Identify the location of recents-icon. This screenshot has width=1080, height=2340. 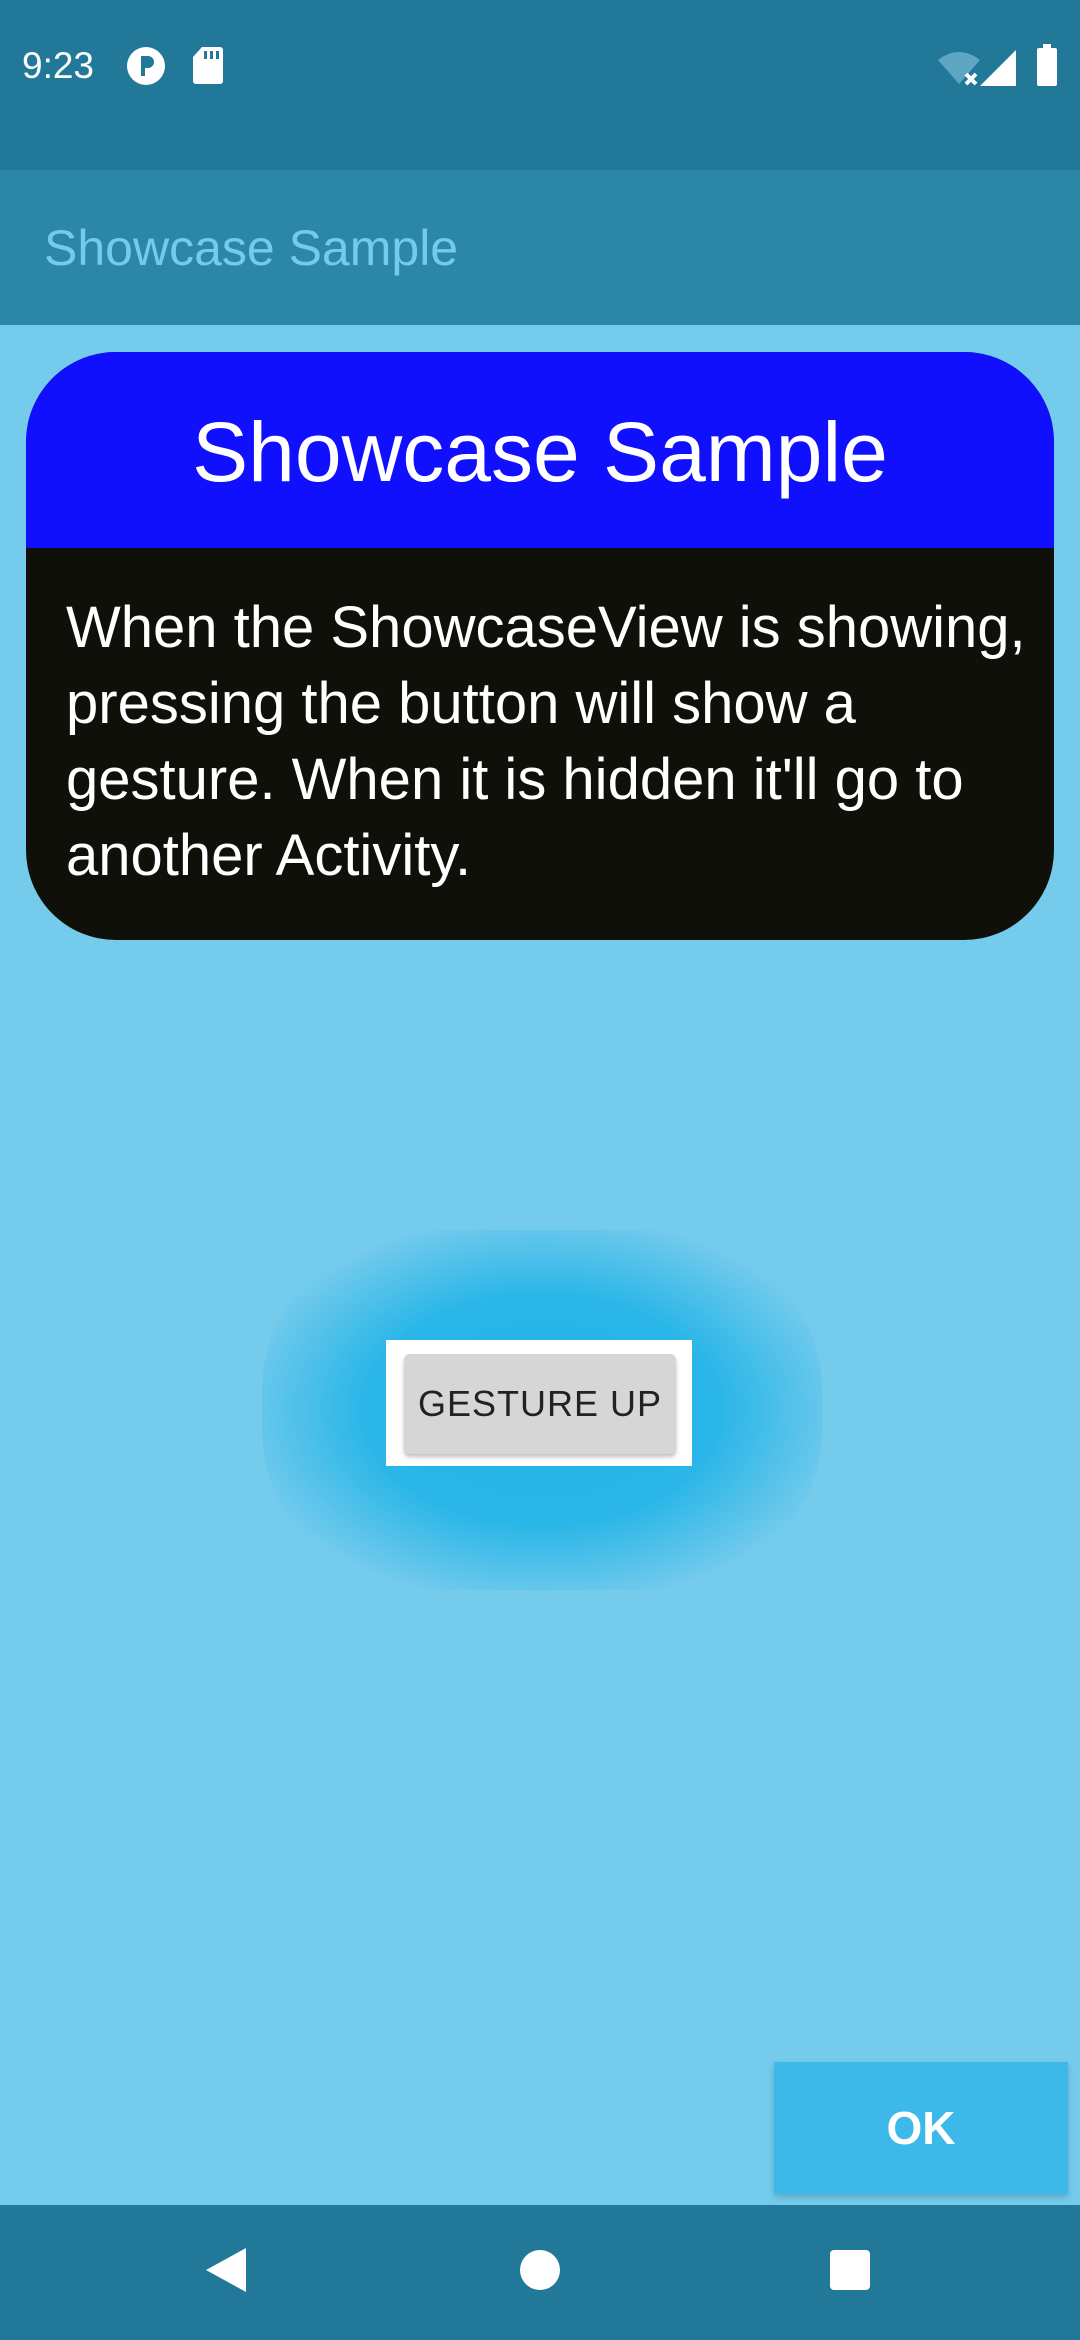
(850, 2272).